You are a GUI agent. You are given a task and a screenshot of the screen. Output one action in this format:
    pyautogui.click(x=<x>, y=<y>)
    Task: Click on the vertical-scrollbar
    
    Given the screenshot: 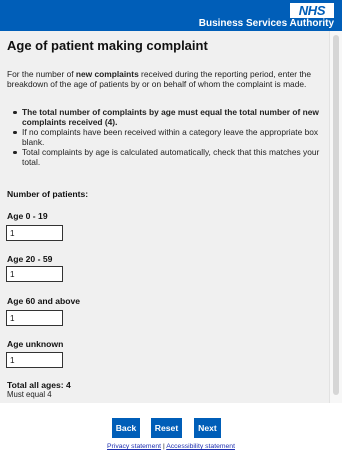 What is the action you would take?
    pyautogui.click(x=335, y=217)
    